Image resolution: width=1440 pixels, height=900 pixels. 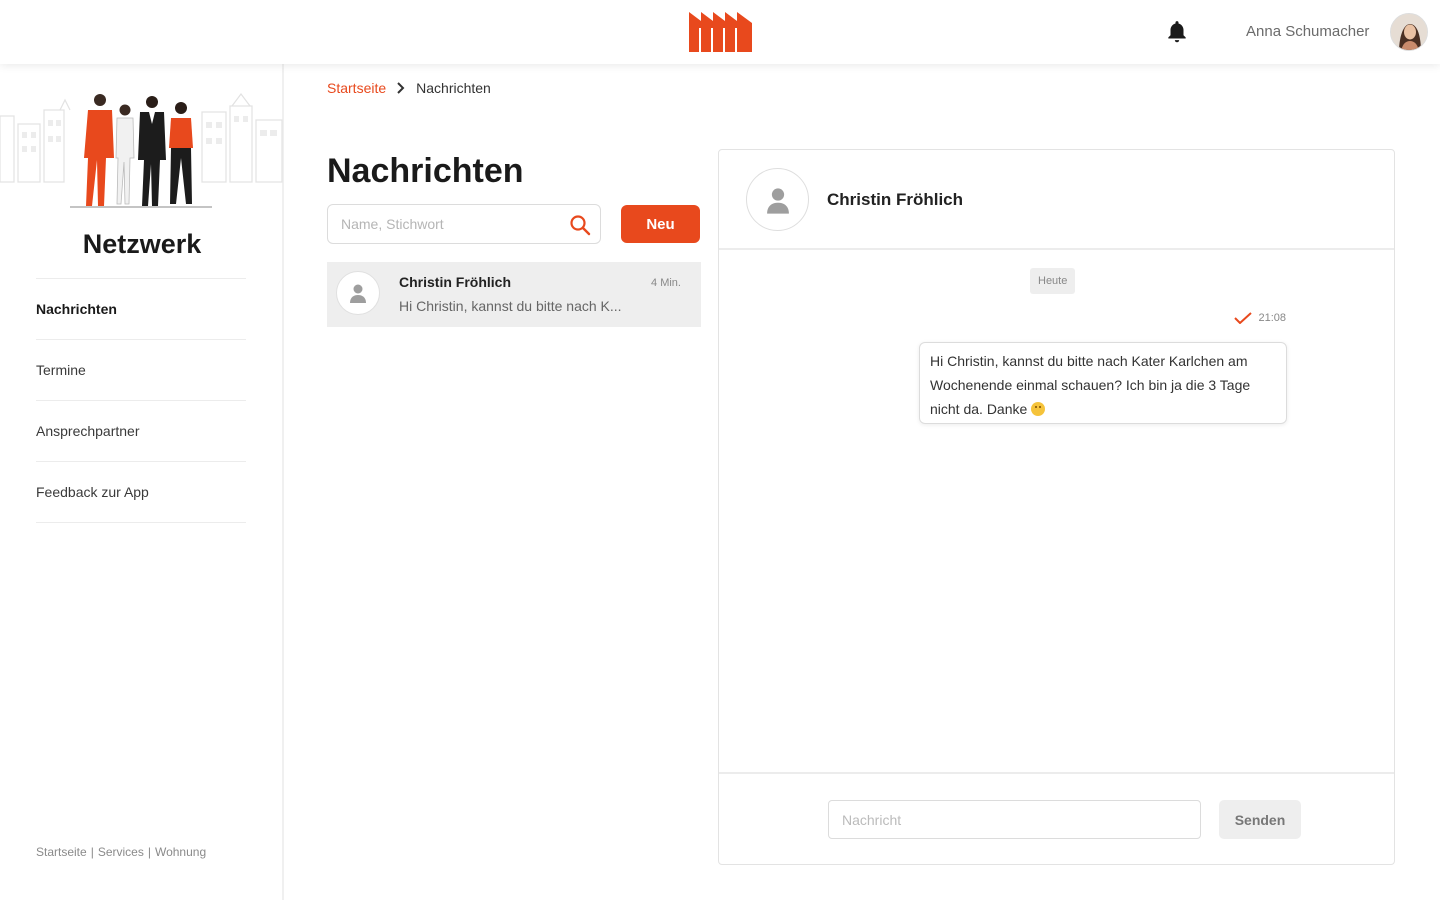 What do you see at coordinates (409, 88) in the screenshot?
I see `breadcrumb: Startseite Nachrichten` at bounding box center [409, 88].